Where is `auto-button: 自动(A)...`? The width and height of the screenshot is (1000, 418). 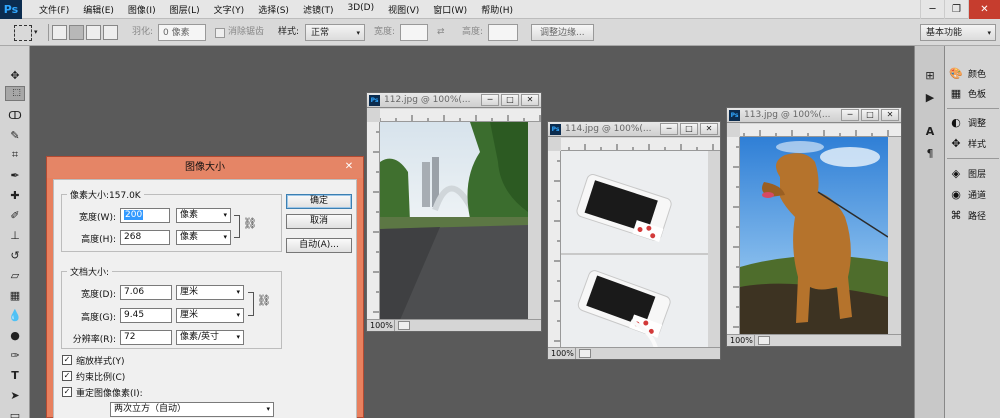 auto-button: 自动(A)... is located at coordinates (319, 245).